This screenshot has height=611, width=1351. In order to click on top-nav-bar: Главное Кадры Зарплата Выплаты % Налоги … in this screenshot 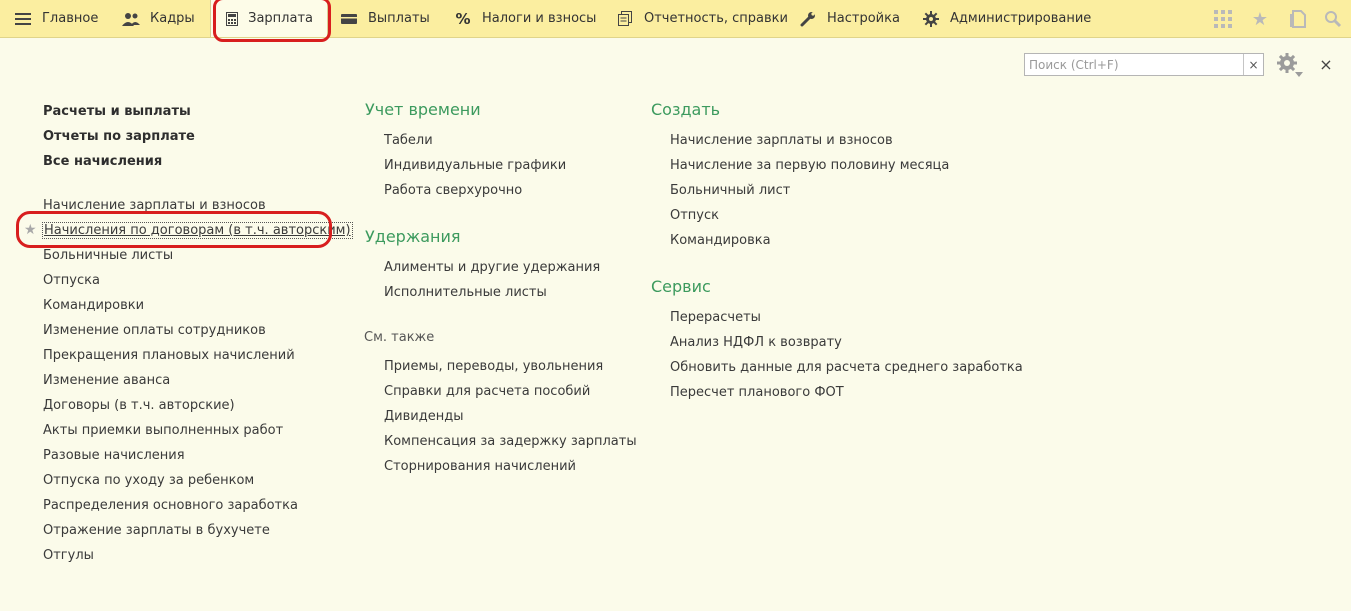, I will do `click(675, 19)`.